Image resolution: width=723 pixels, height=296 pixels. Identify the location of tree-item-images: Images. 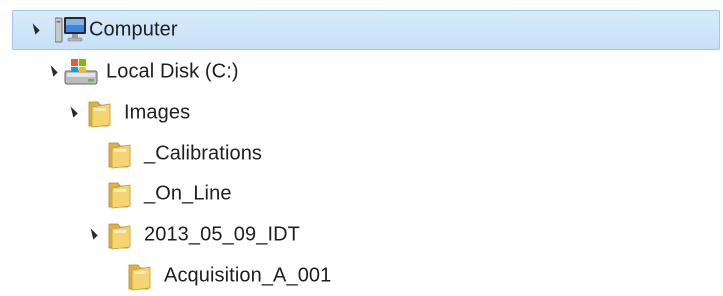
(361, 113).